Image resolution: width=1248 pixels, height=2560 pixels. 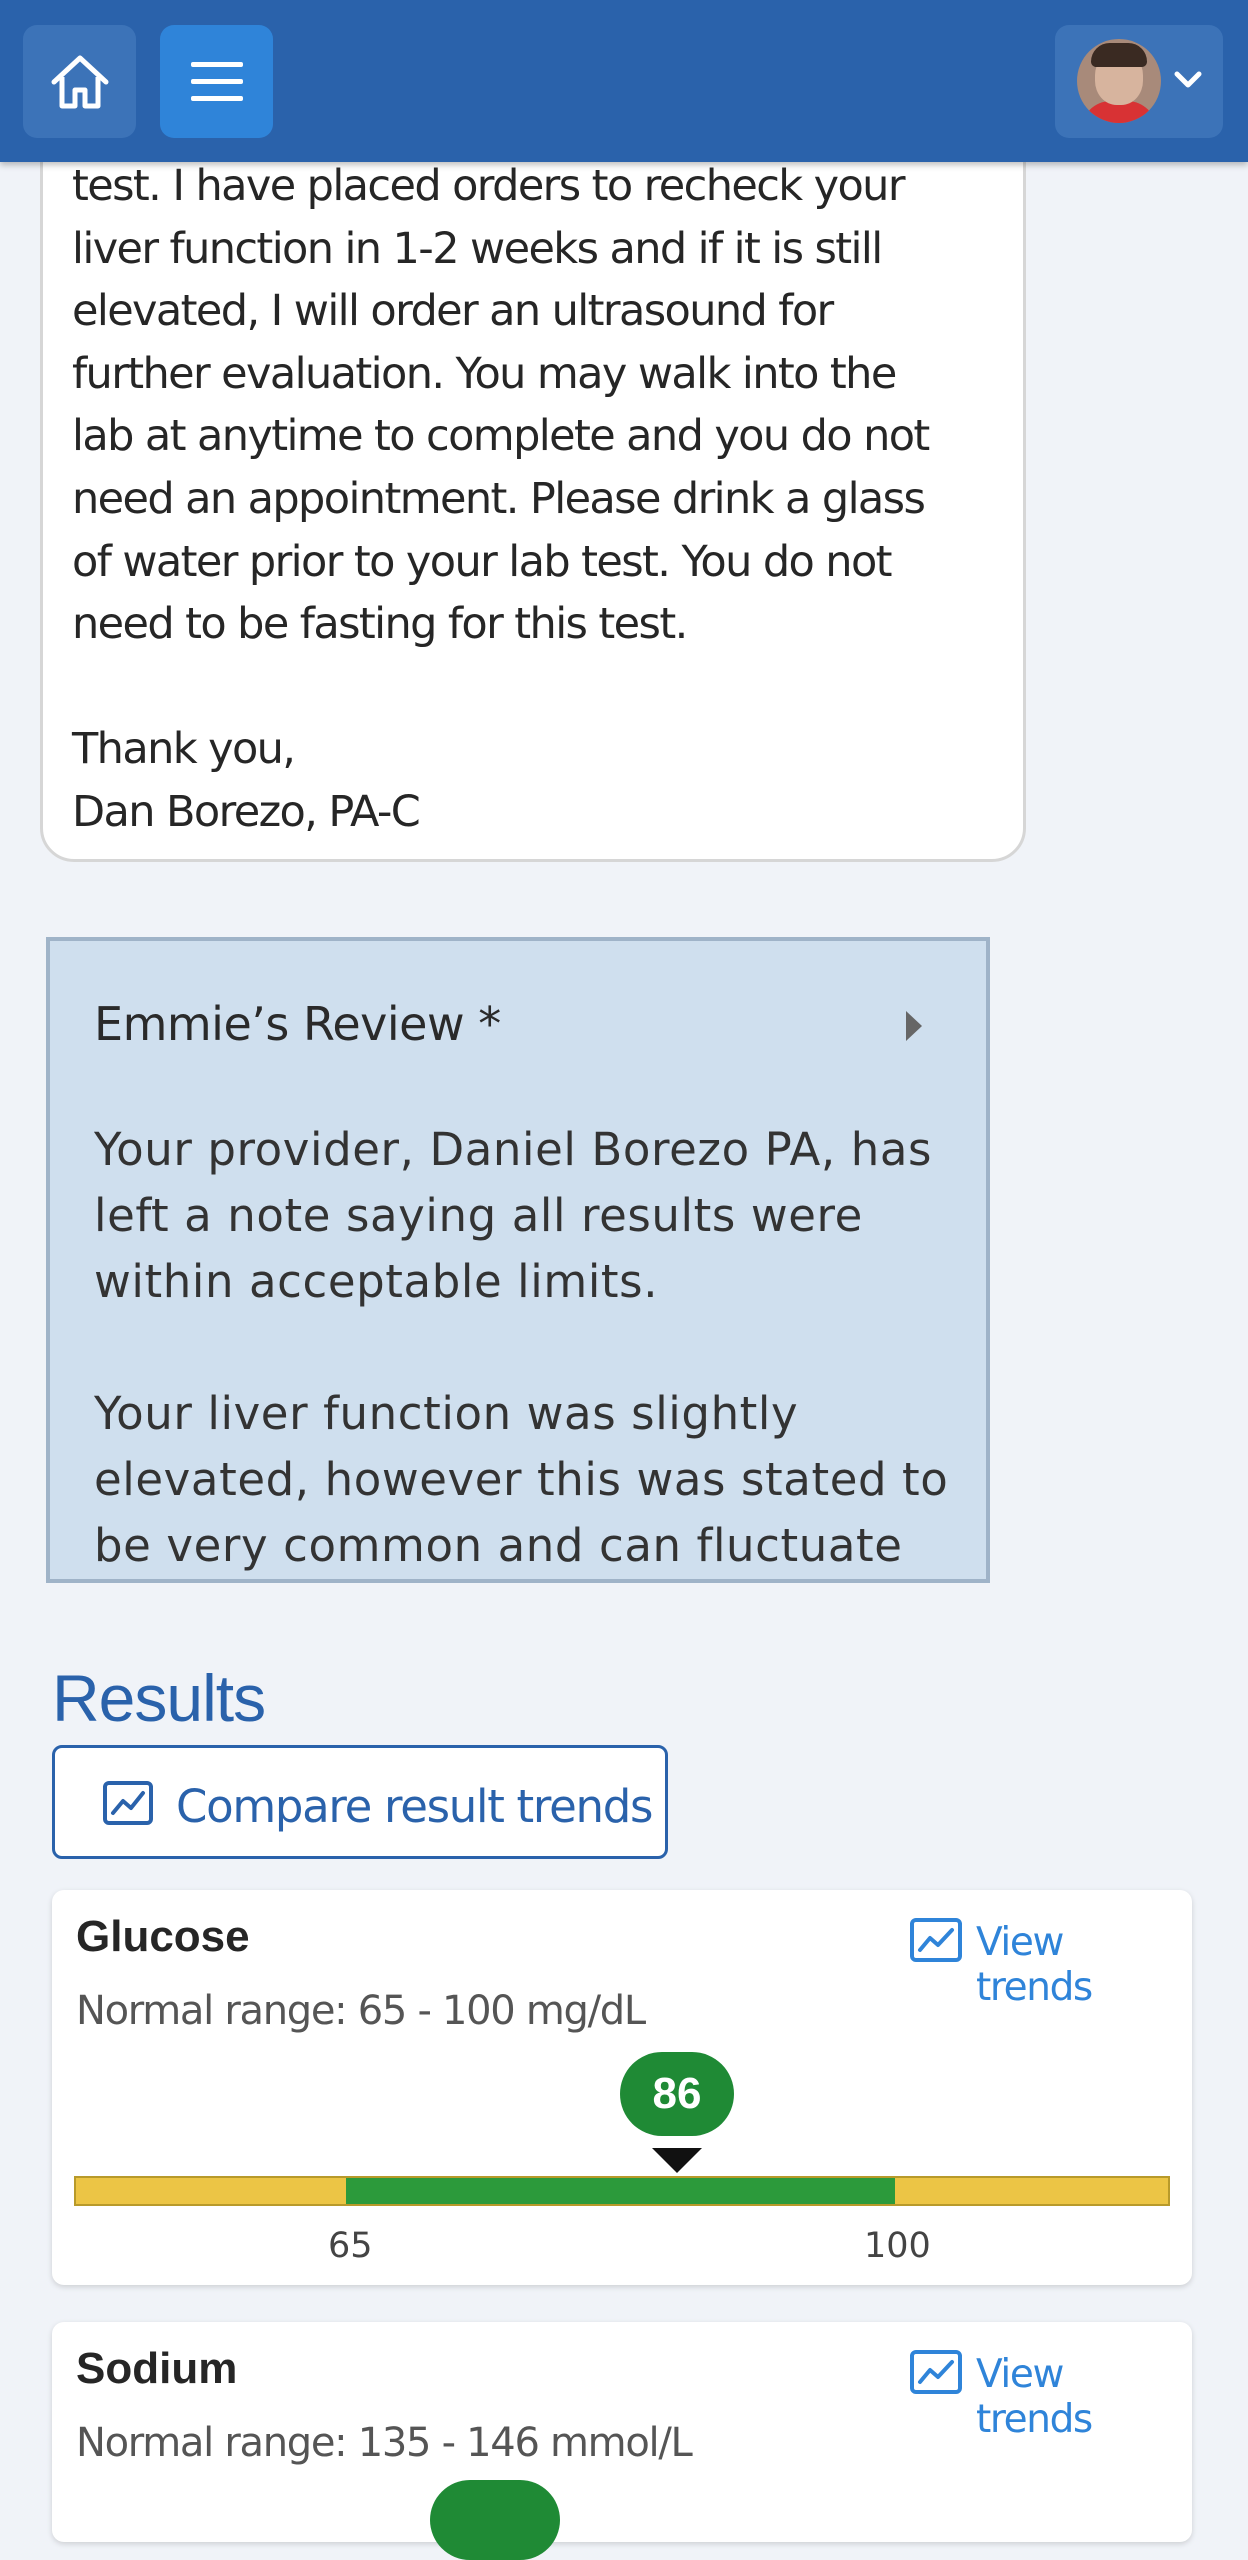 What do you see at coordinates (380, 624) in the screenshot?
I see `message-line: need to be fasting for this test.` at bounding box center [380, 624].